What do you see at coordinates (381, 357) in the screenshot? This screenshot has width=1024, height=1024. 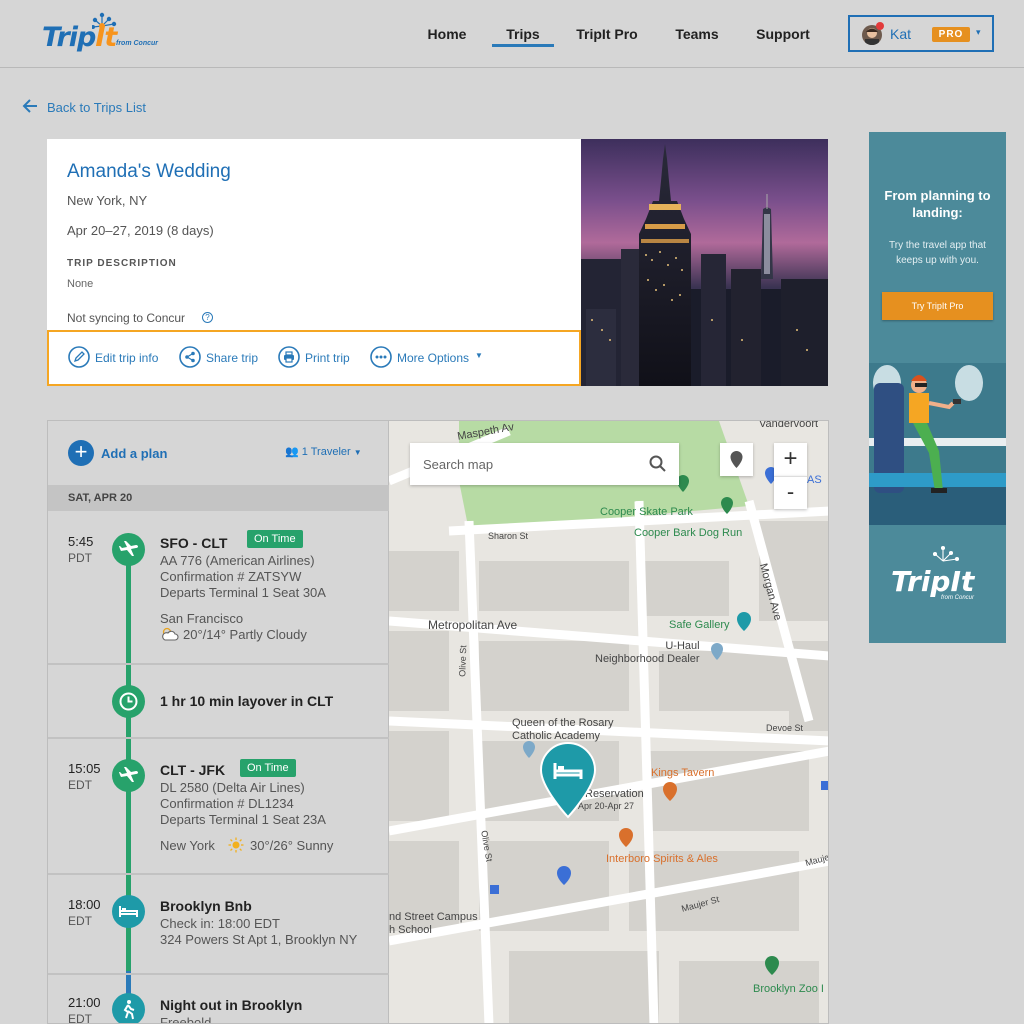 I see `more-dots-icon` at bounding box center [381, 357].